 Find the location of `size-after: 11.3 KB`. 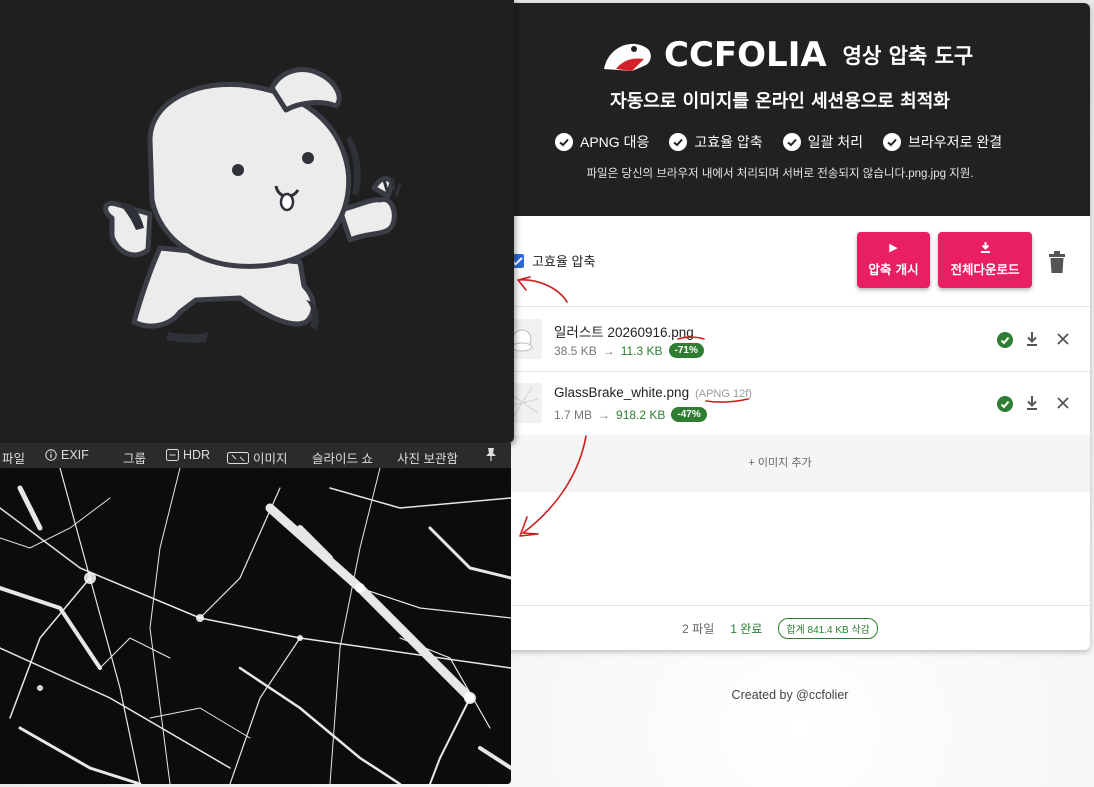

size-after: 11.3 KB is located at coordinates (641, 350).